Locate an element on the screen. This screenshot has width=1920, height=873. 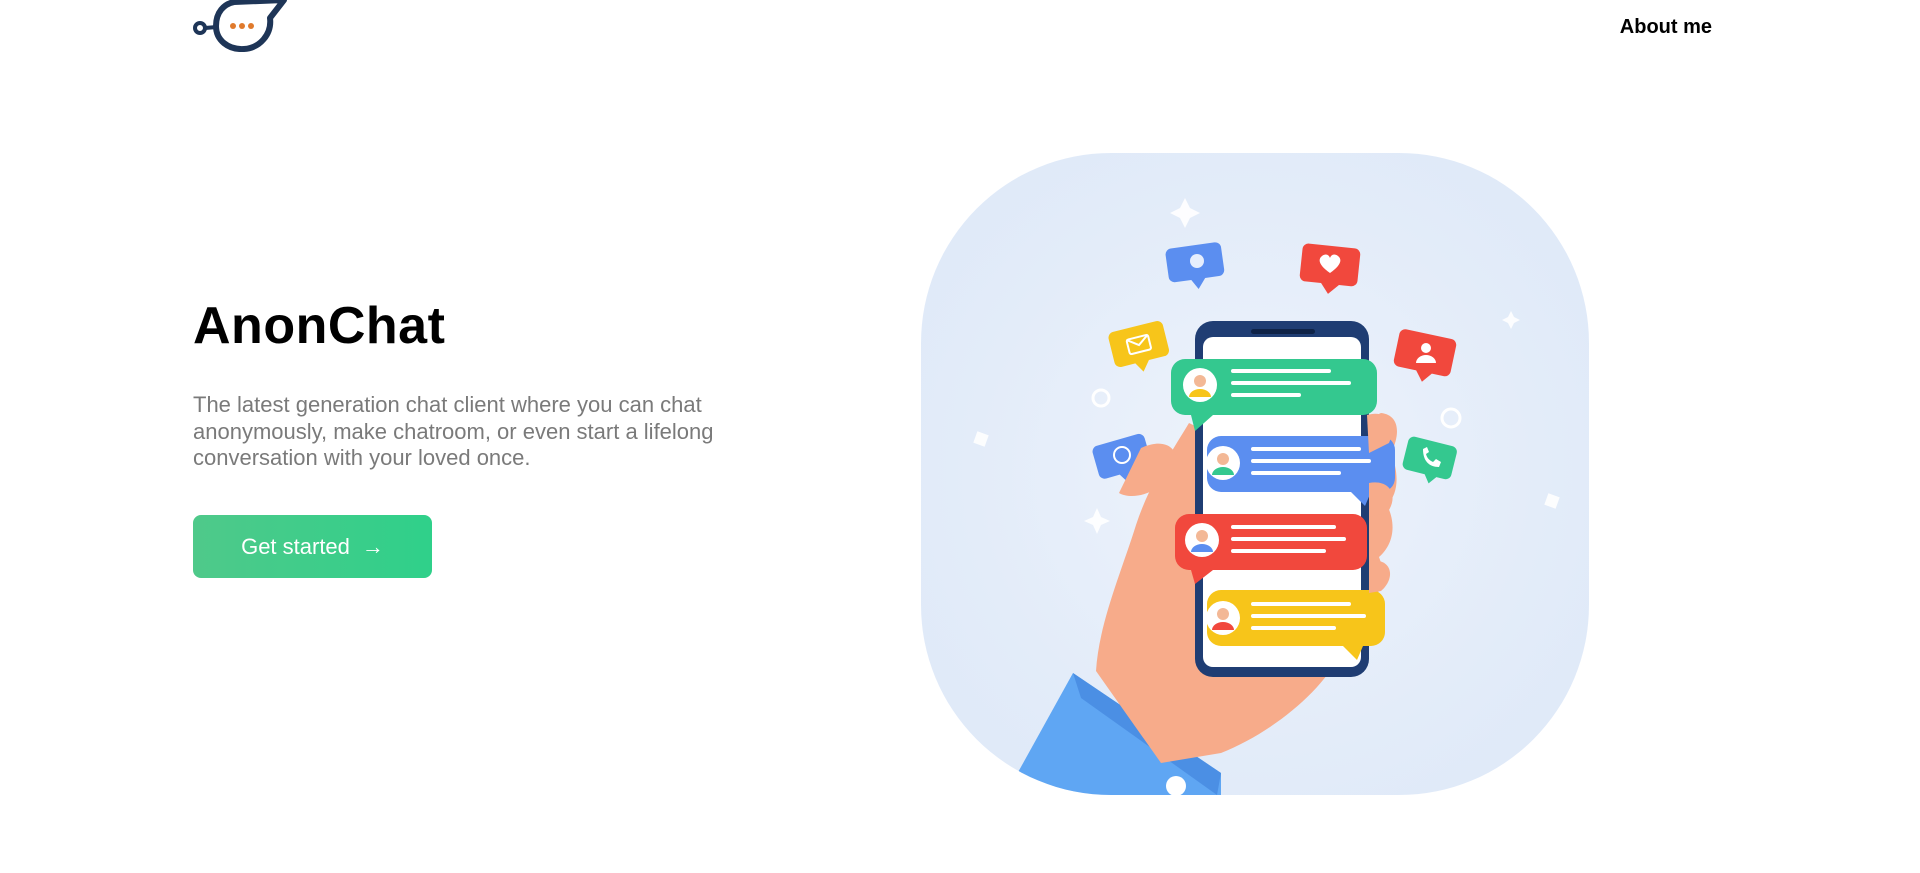
get-started-button: Get started → is located at coordinates (312, 546).